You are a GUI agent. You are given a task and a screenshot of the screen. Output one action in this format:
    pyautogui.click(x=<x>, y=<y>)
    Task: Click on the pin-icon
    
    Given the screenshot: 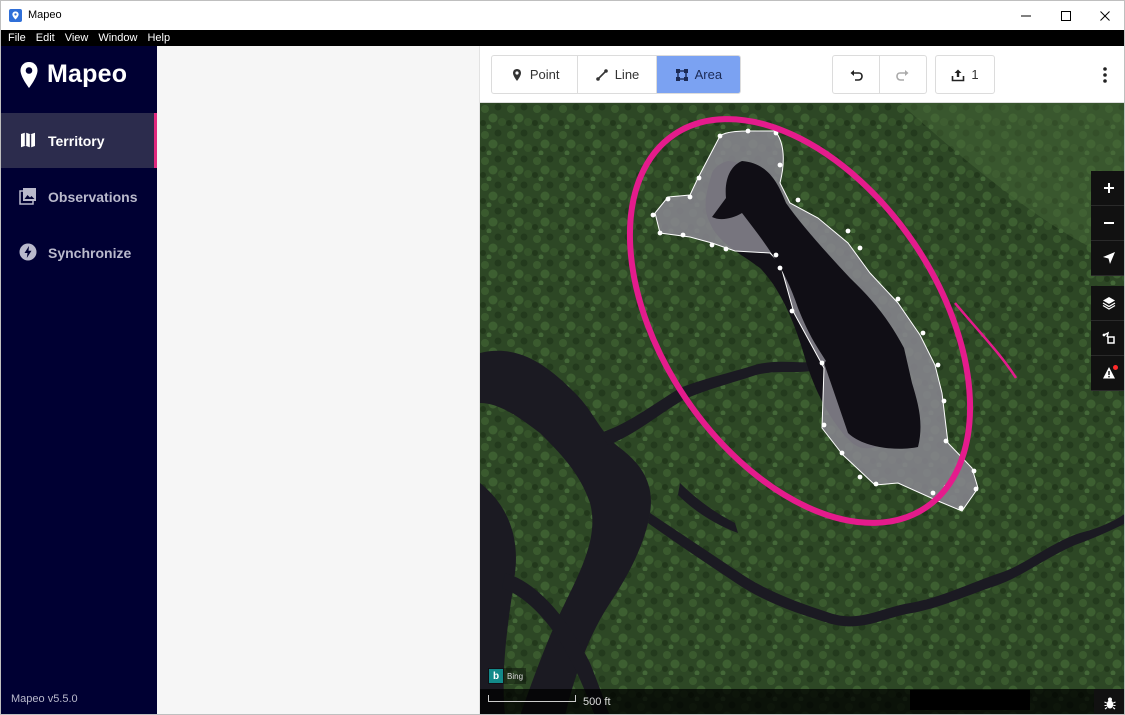 What is the action you would take?
    pyautogui.click(x=516, y=74)
    